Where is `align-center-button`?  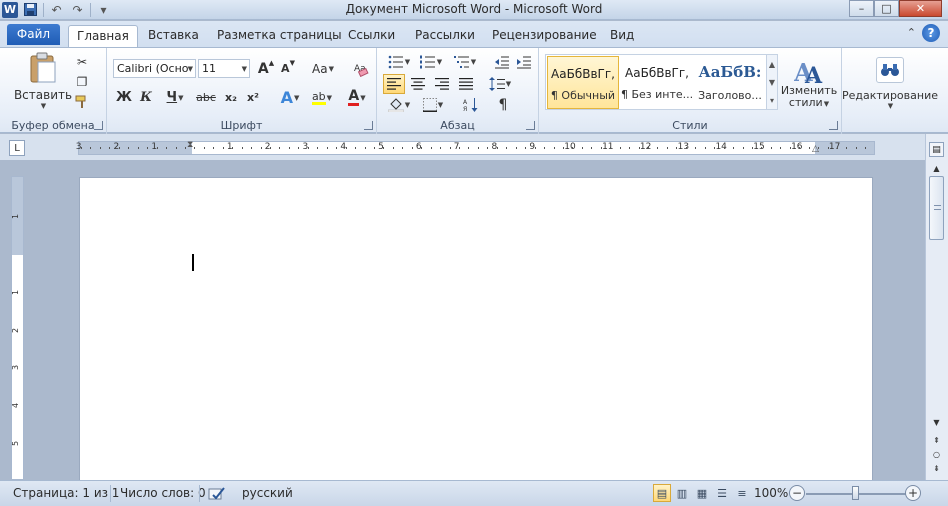 align-center-button is located at coordinates (418, 84).